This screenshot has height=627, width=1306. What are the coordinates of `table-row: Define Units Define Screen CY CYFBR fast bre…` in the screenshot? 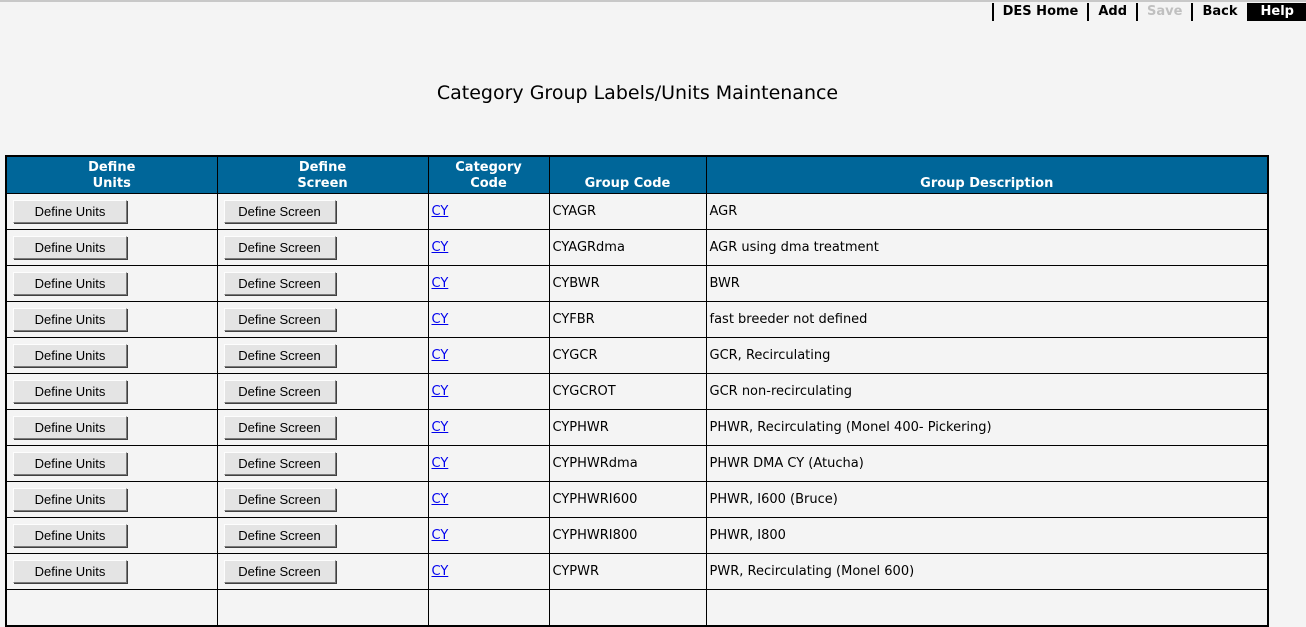 It's located at (637, 319).